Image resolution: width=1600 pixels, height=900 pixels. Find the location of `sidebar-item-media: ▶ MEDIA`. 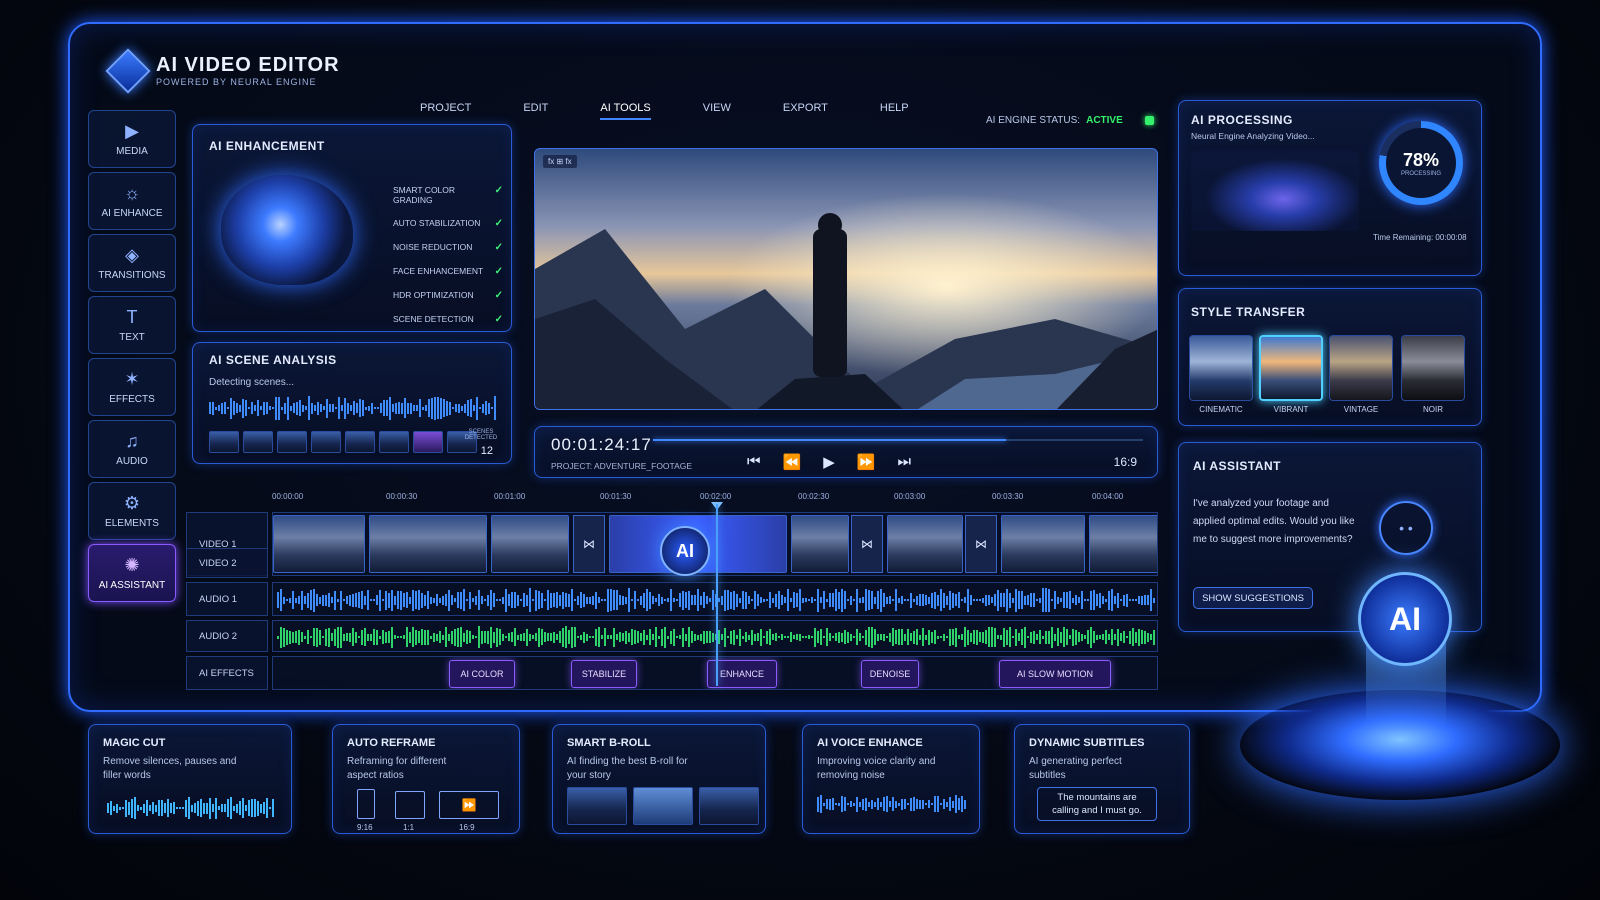

sidebar-item-media: ▶ MEDIA is located at coordinates (132, 139).